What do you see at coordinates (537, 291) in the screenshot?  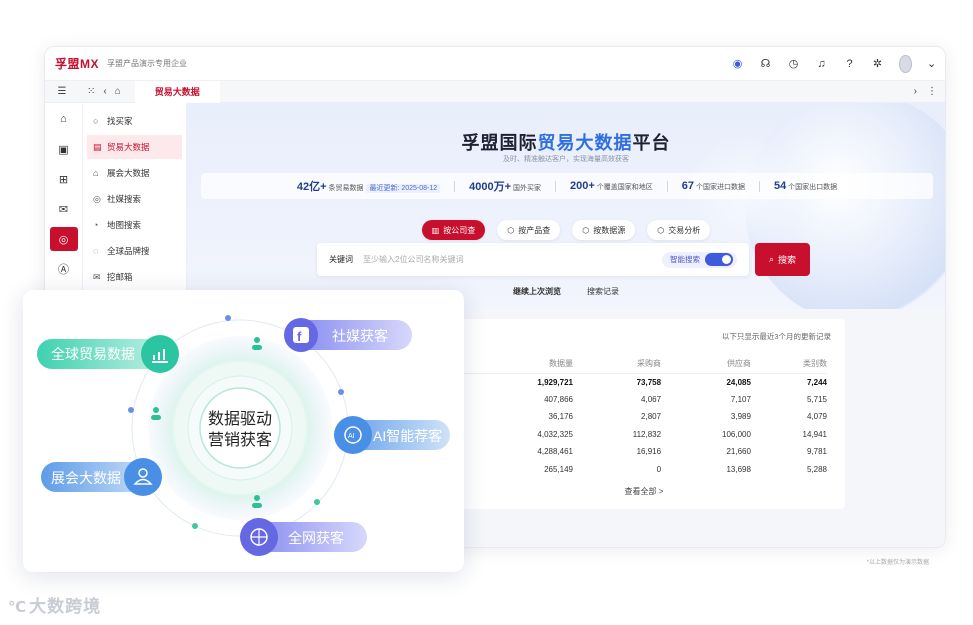 I see `continue-browsing-link: 继续上次浏览` at bounding box center [537, 291].